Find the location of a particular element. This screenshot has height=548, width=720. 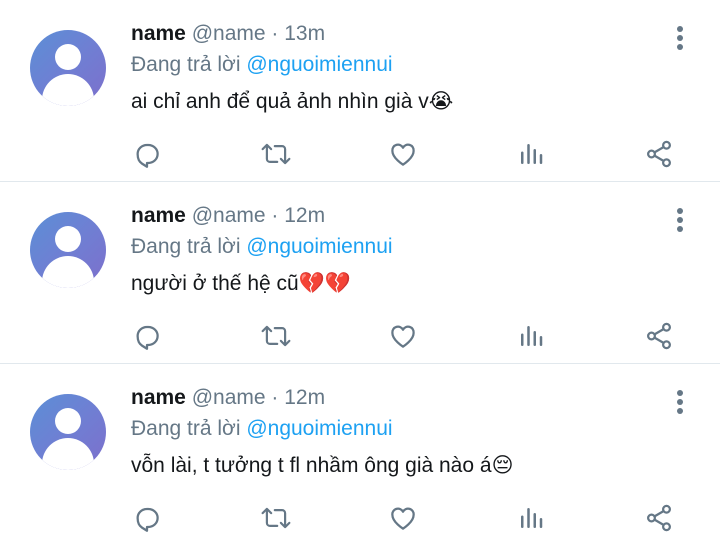

tweet-text: ai chỉ anh để quả ảnh nhìn già v😭 is located at coordinates (292, 101).